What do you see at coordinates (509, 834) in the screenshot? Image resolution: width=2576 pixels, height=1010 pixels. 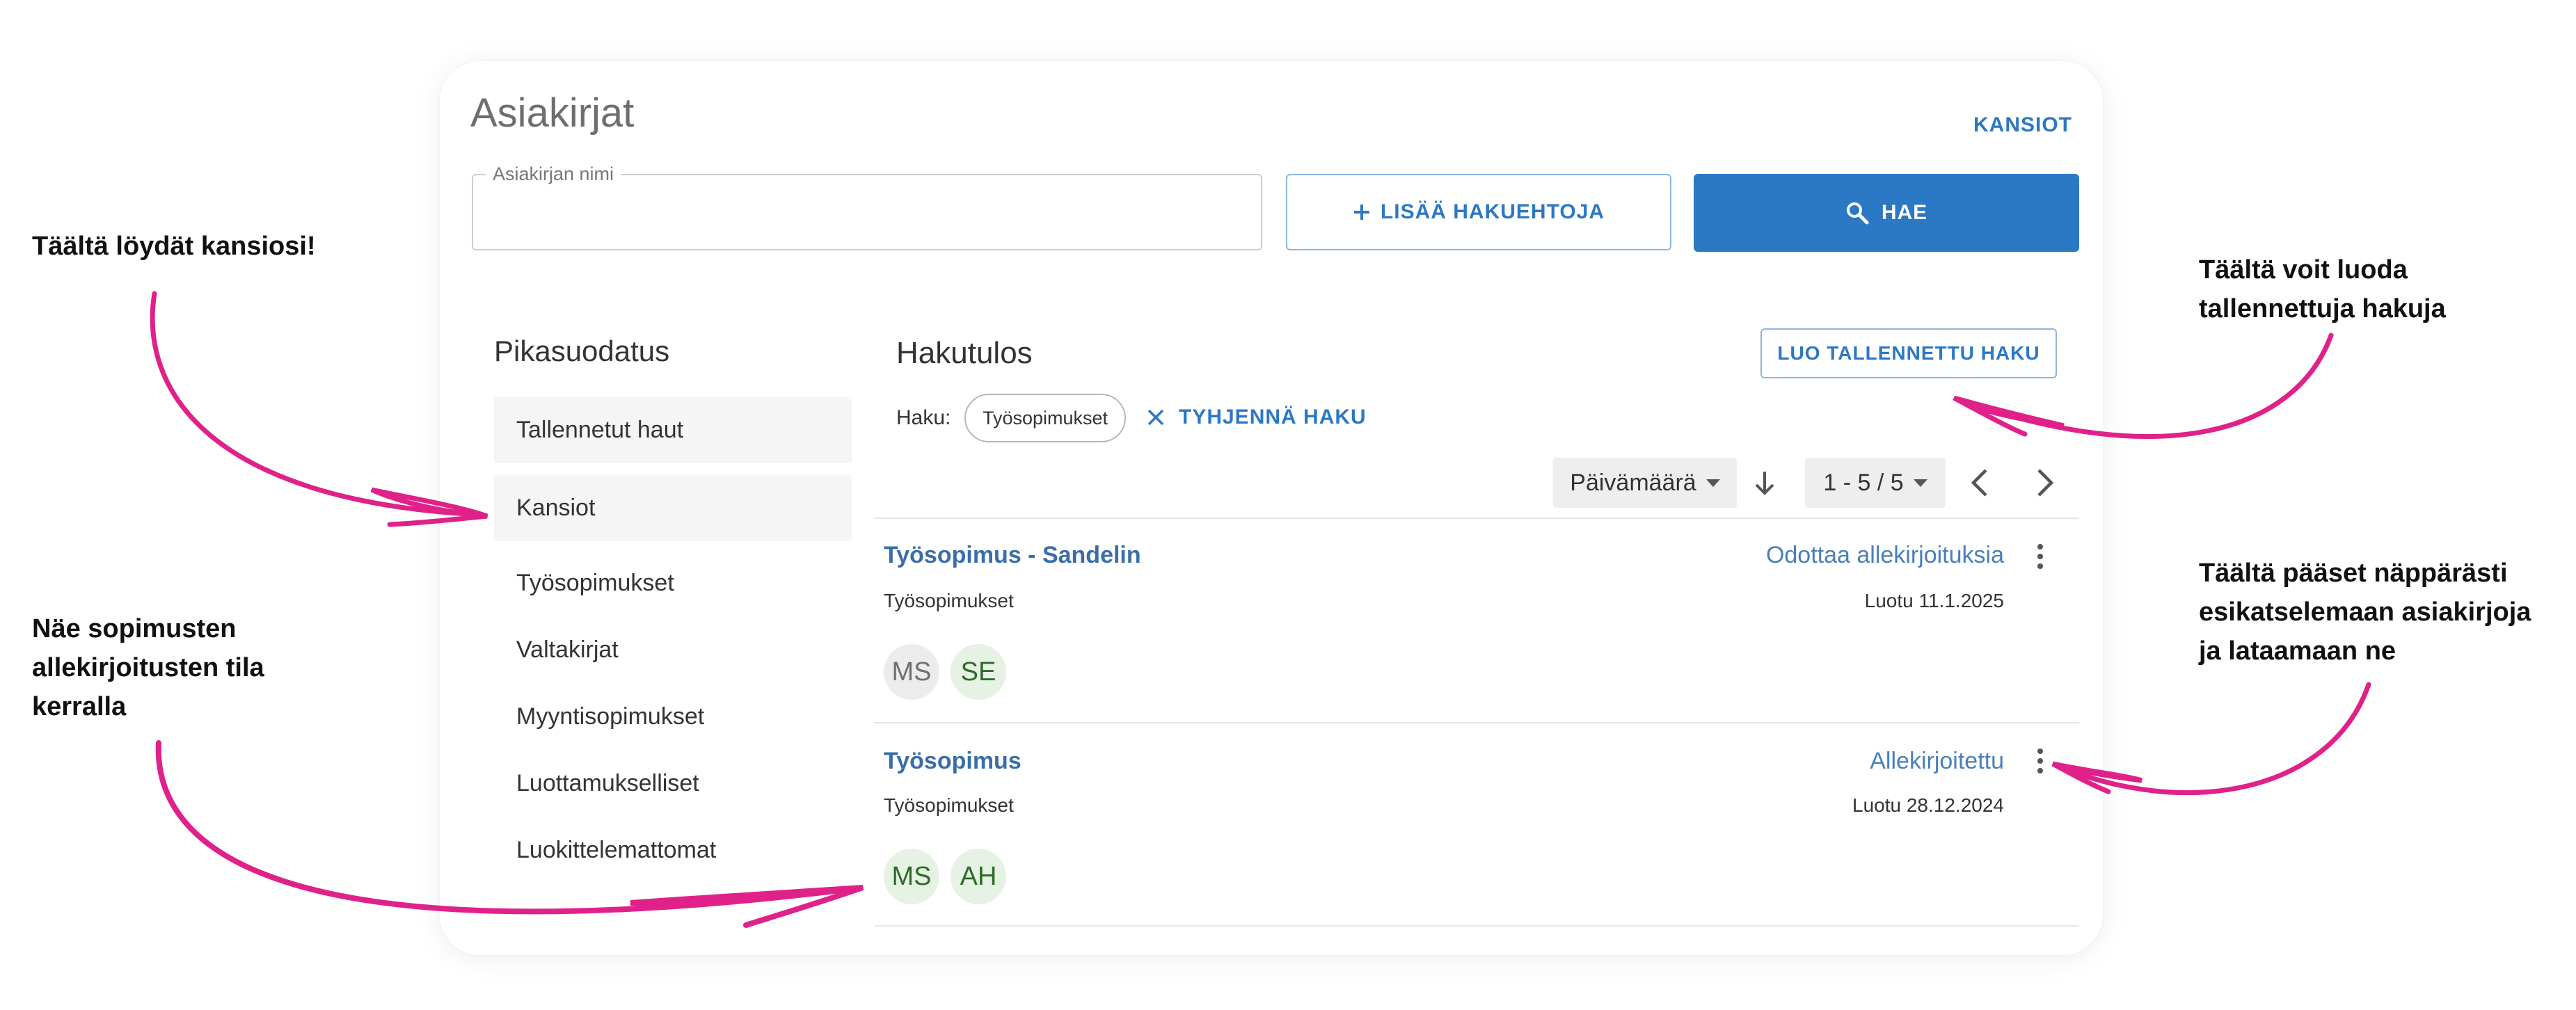 I see `arrow-to-signers` at bounding box center [509, 834].